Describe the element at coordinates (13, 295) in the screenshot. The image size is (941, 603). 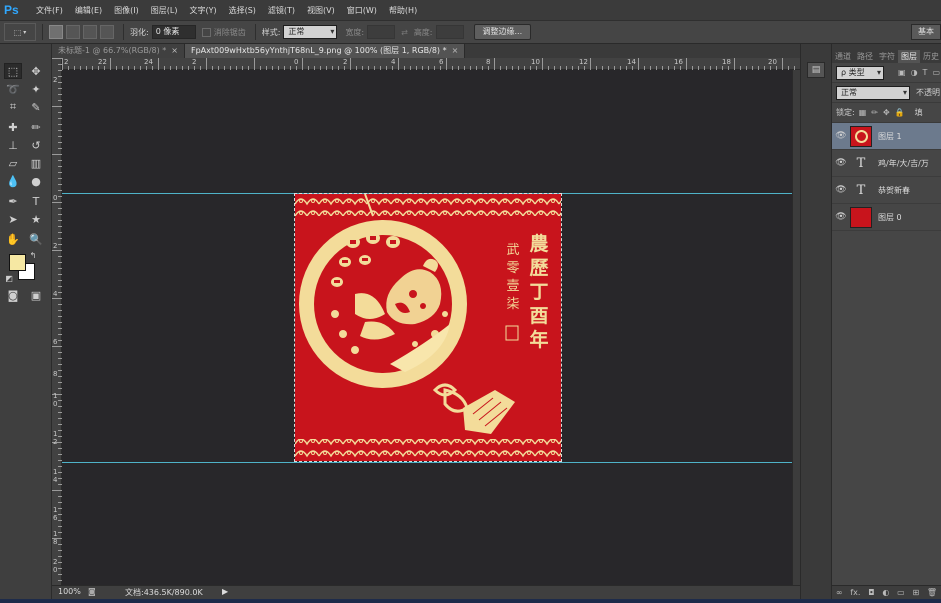
I see `quick-mask-icon: ◙` at that location.